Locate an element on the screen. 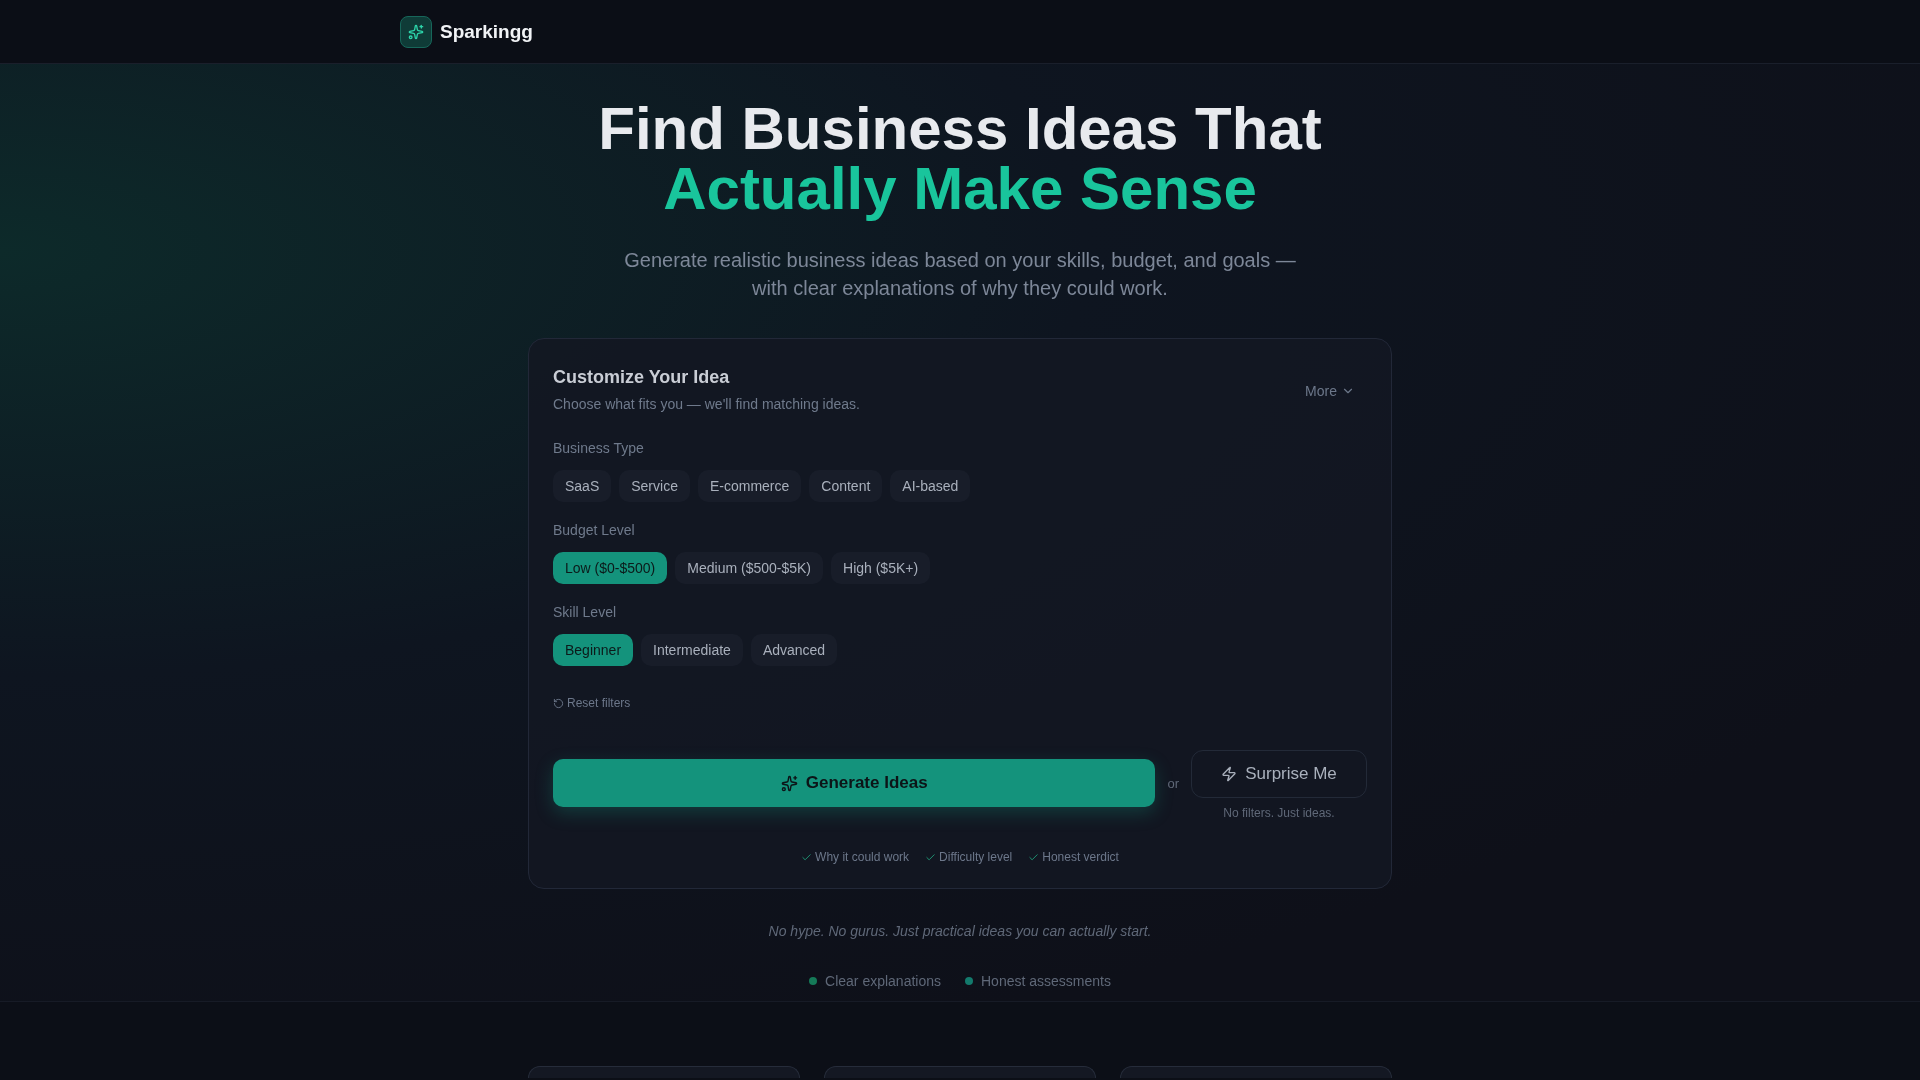 The width and height of the screenshot is (1920, 1080). sparkle-icon is located at coordinates (789, 783).